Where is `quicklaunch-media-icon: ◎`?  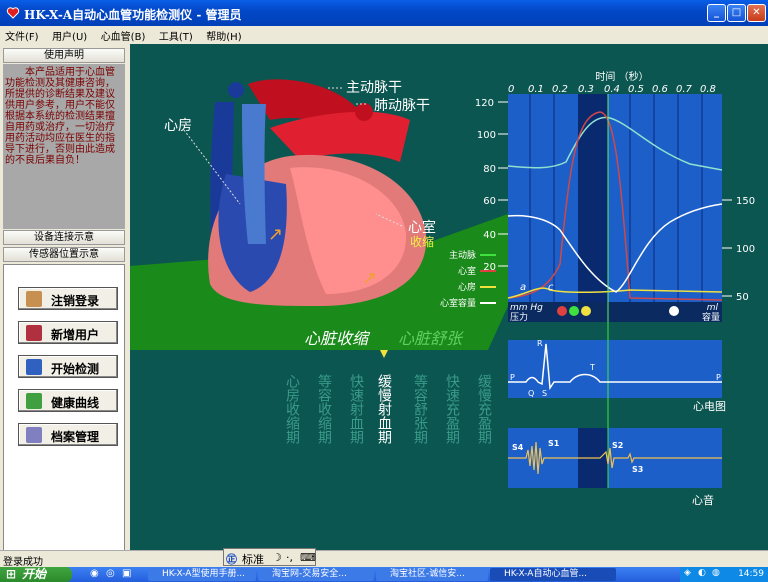
quicklaunch-media-icon: ◎ is located at coordinates (110, 573).